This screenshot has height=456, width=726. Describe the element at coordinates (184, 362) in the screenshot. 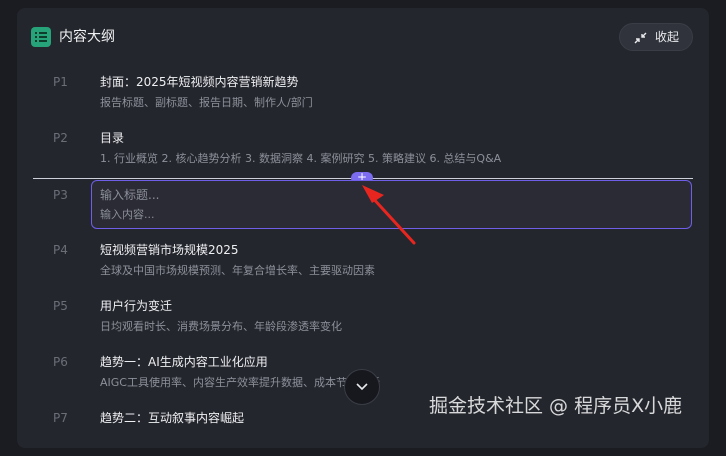

I see `item-title: 趋势一：AI生成内容工业化应用` at that location.